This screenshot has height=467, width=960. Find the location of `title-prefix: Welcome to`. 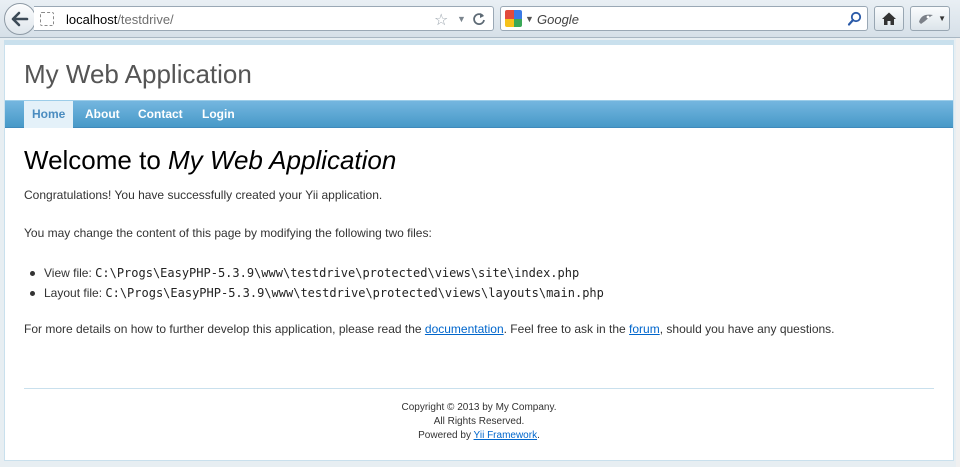

title-prefix: Welcome to is located at coordinates (96, 160).